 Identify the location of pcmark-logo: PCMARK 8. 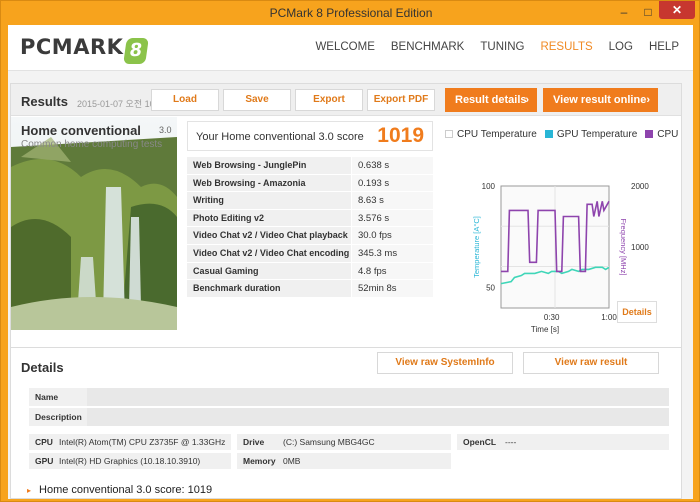
(85, 49).